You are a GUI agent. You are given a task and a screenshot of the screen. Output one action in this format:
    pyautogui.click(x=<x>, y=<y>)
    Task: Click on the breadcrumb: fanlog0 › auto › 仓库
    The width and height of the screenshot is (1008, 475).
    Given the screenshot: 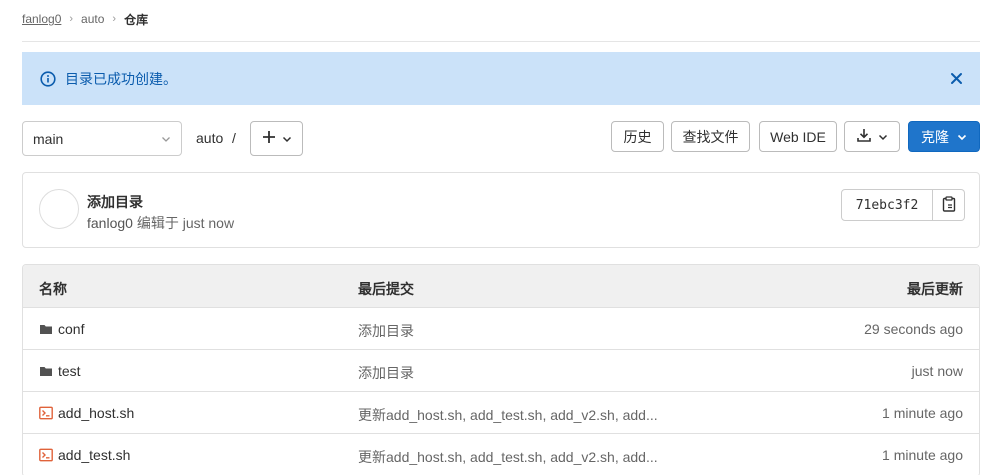 What is the action you would take?
    pyautogui.click(x=85, y=19)
    